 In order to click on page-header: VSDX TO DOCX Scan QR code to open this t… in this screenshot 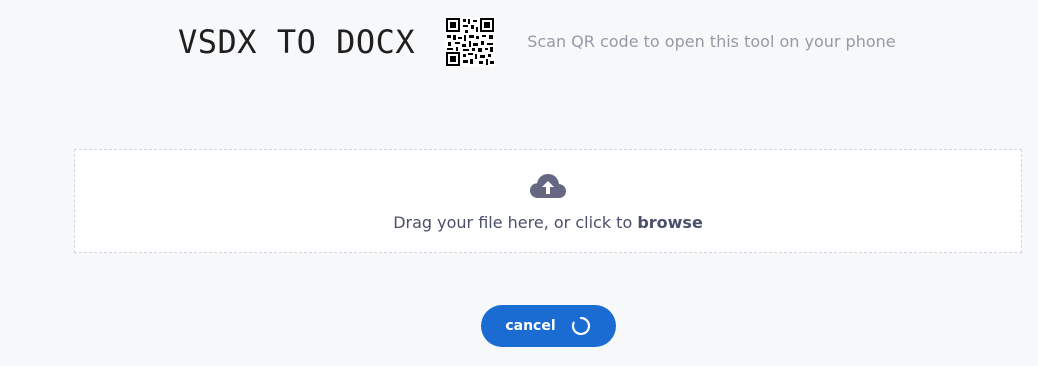, I will do `click(537, 42)`.